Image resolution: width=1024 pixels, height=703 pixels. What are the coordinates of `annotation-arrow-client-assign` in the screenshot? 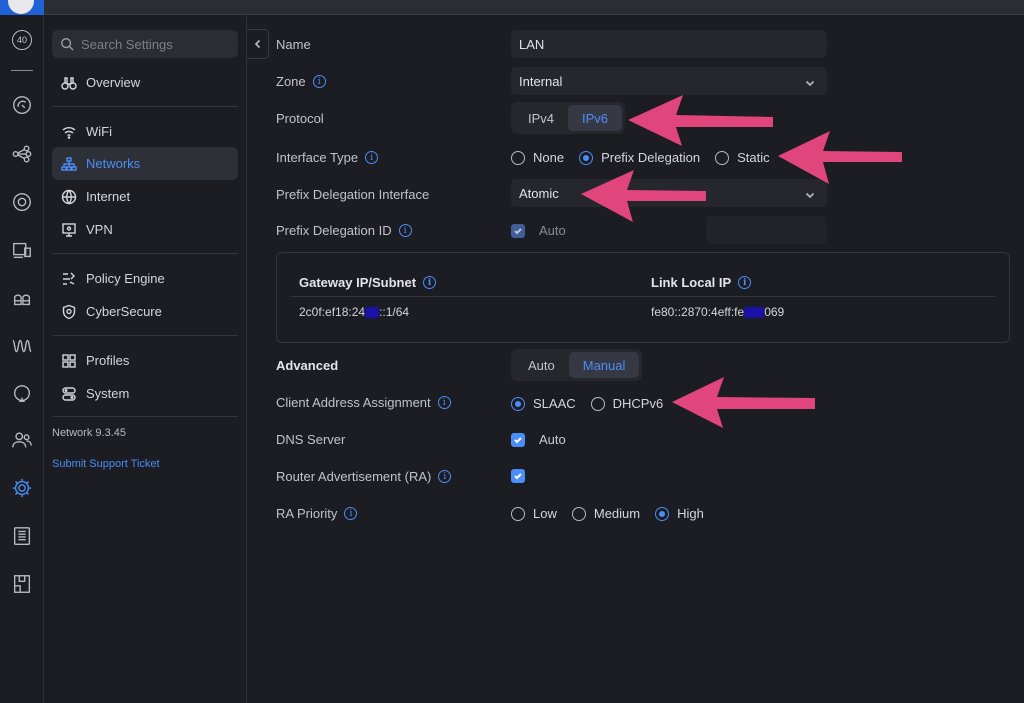 It's located at (743, 402).